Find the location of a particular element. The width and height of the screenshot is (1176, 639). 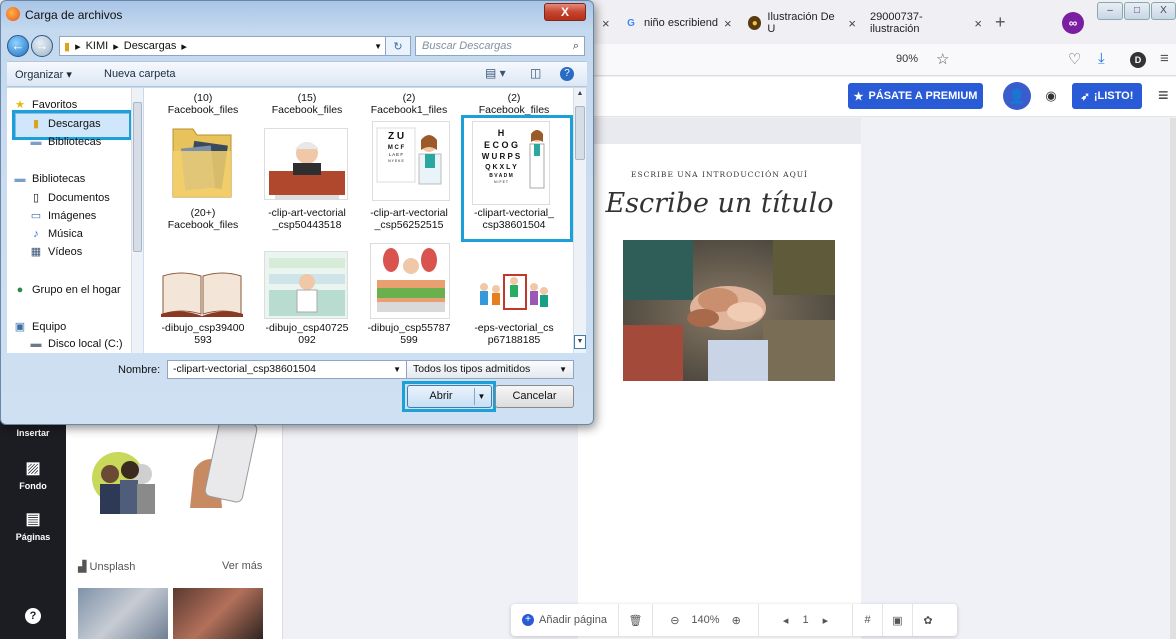

star-icon: ☆ is located at coordinates (942, 59).